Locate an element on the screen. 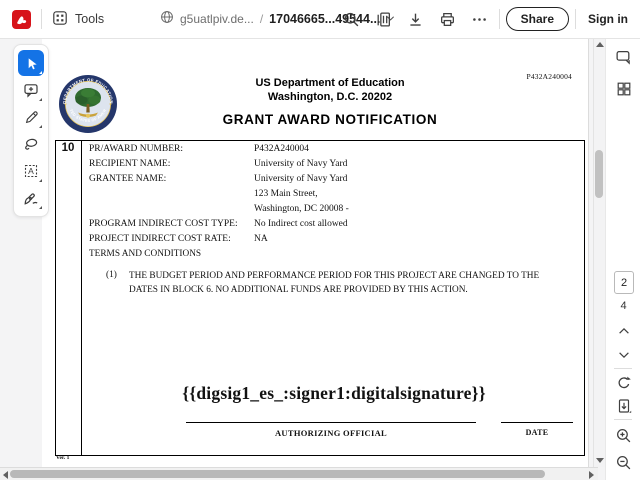 The image size is (640, 480). acrobat-logo-icon is located at coordinates (21, 19).